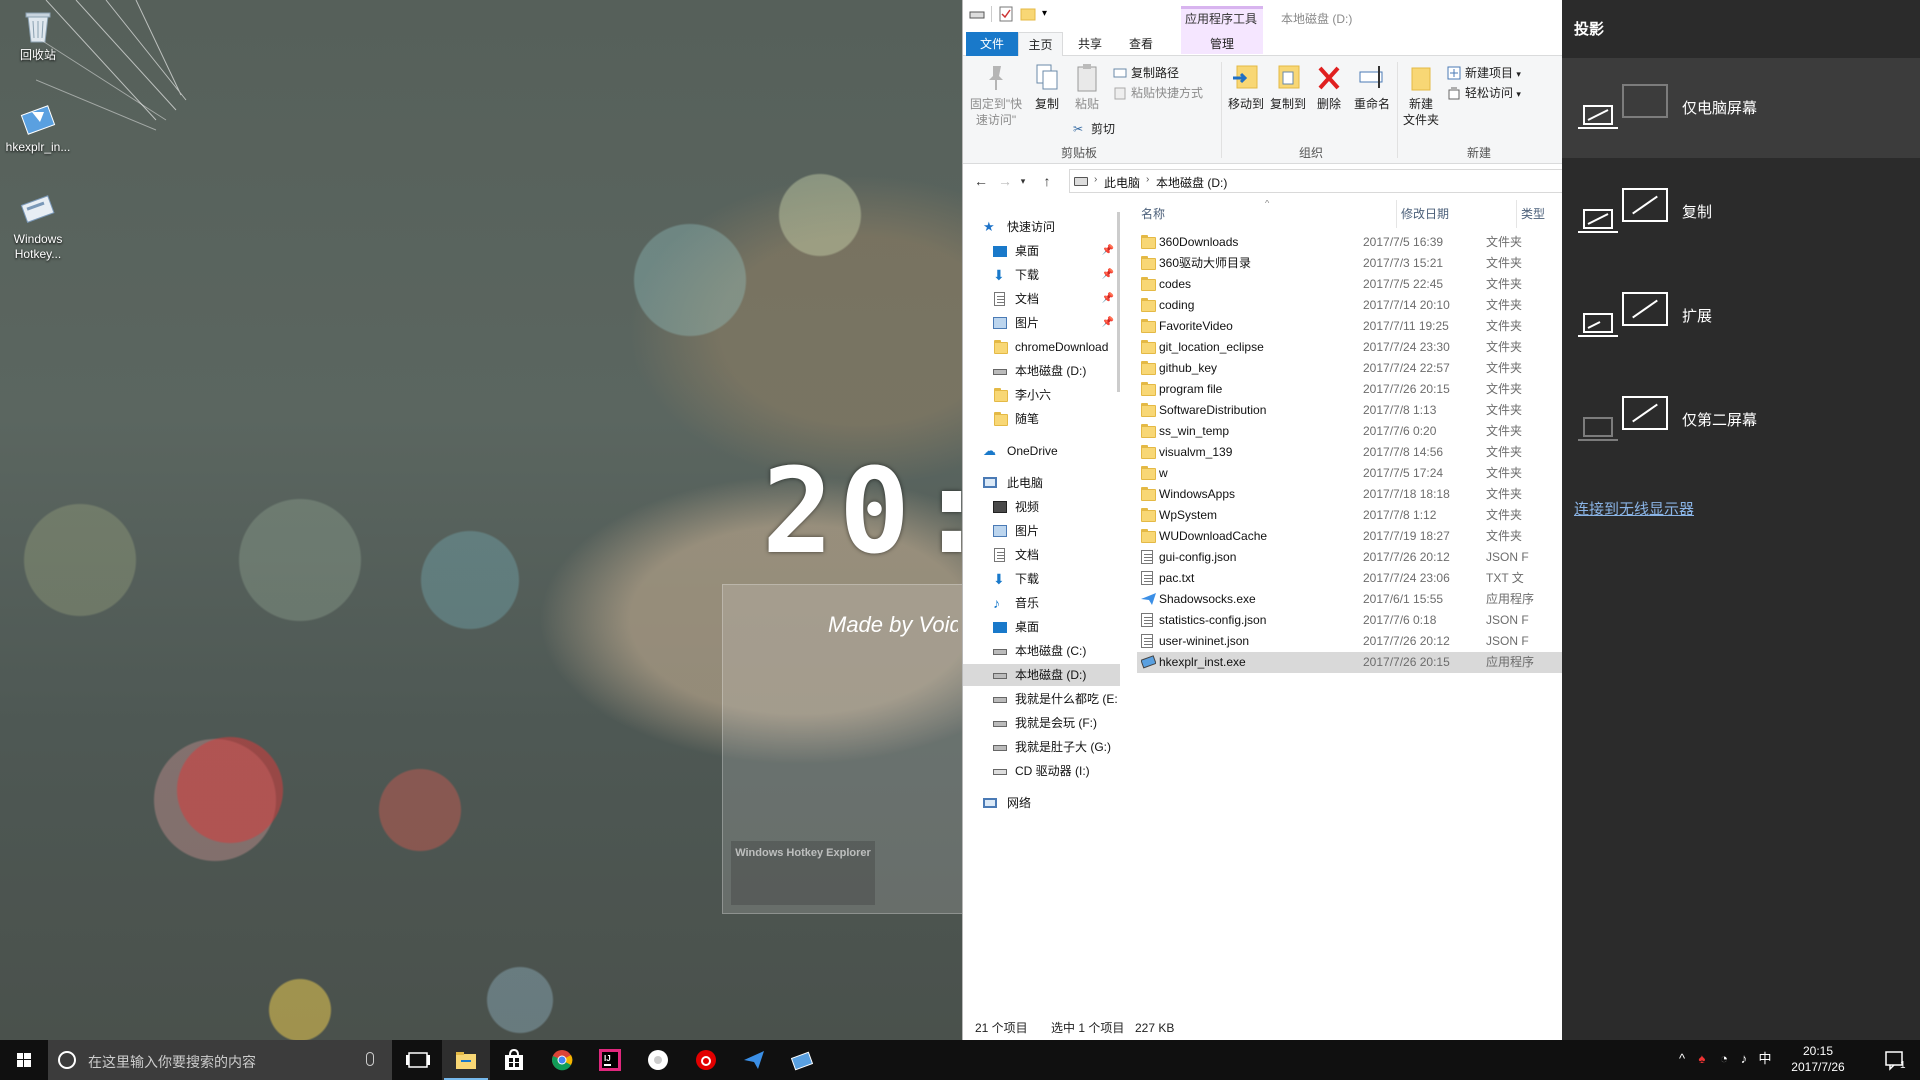  Describe the element at coordinates (1041, 603) in the screenshot. I see `nav-pc-music: ♪ 音乐` at that location.